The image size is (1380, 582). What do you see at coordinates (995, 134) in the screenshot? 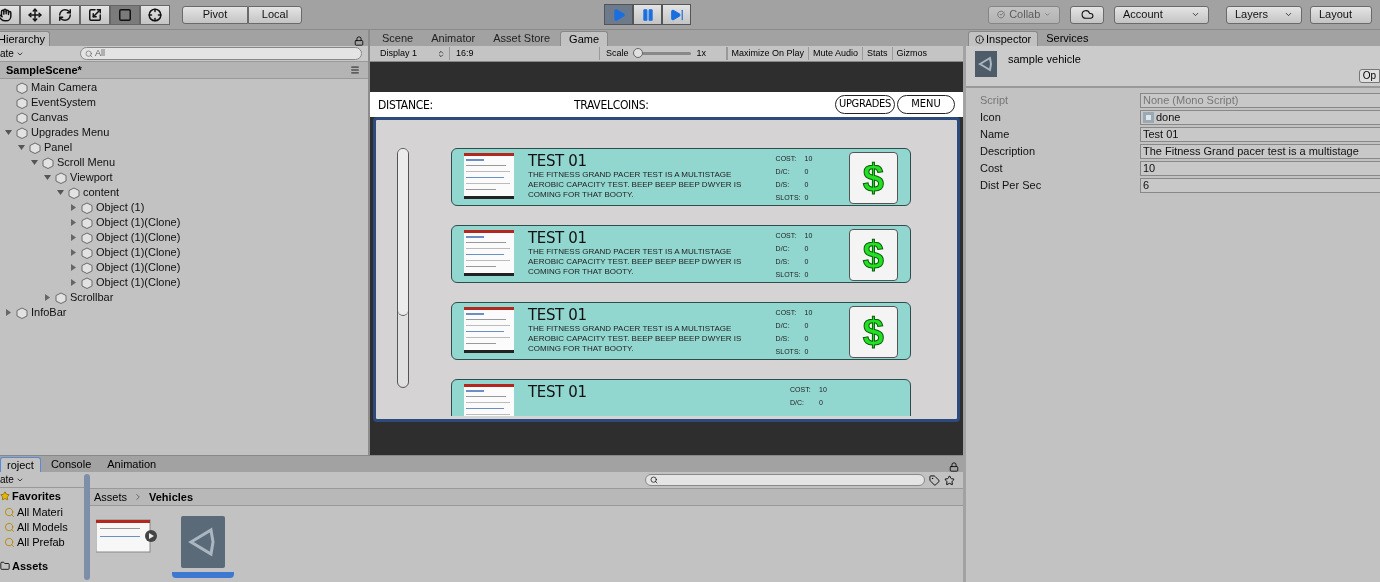
I see `field-label: Name` at bounding box center [995, 134].